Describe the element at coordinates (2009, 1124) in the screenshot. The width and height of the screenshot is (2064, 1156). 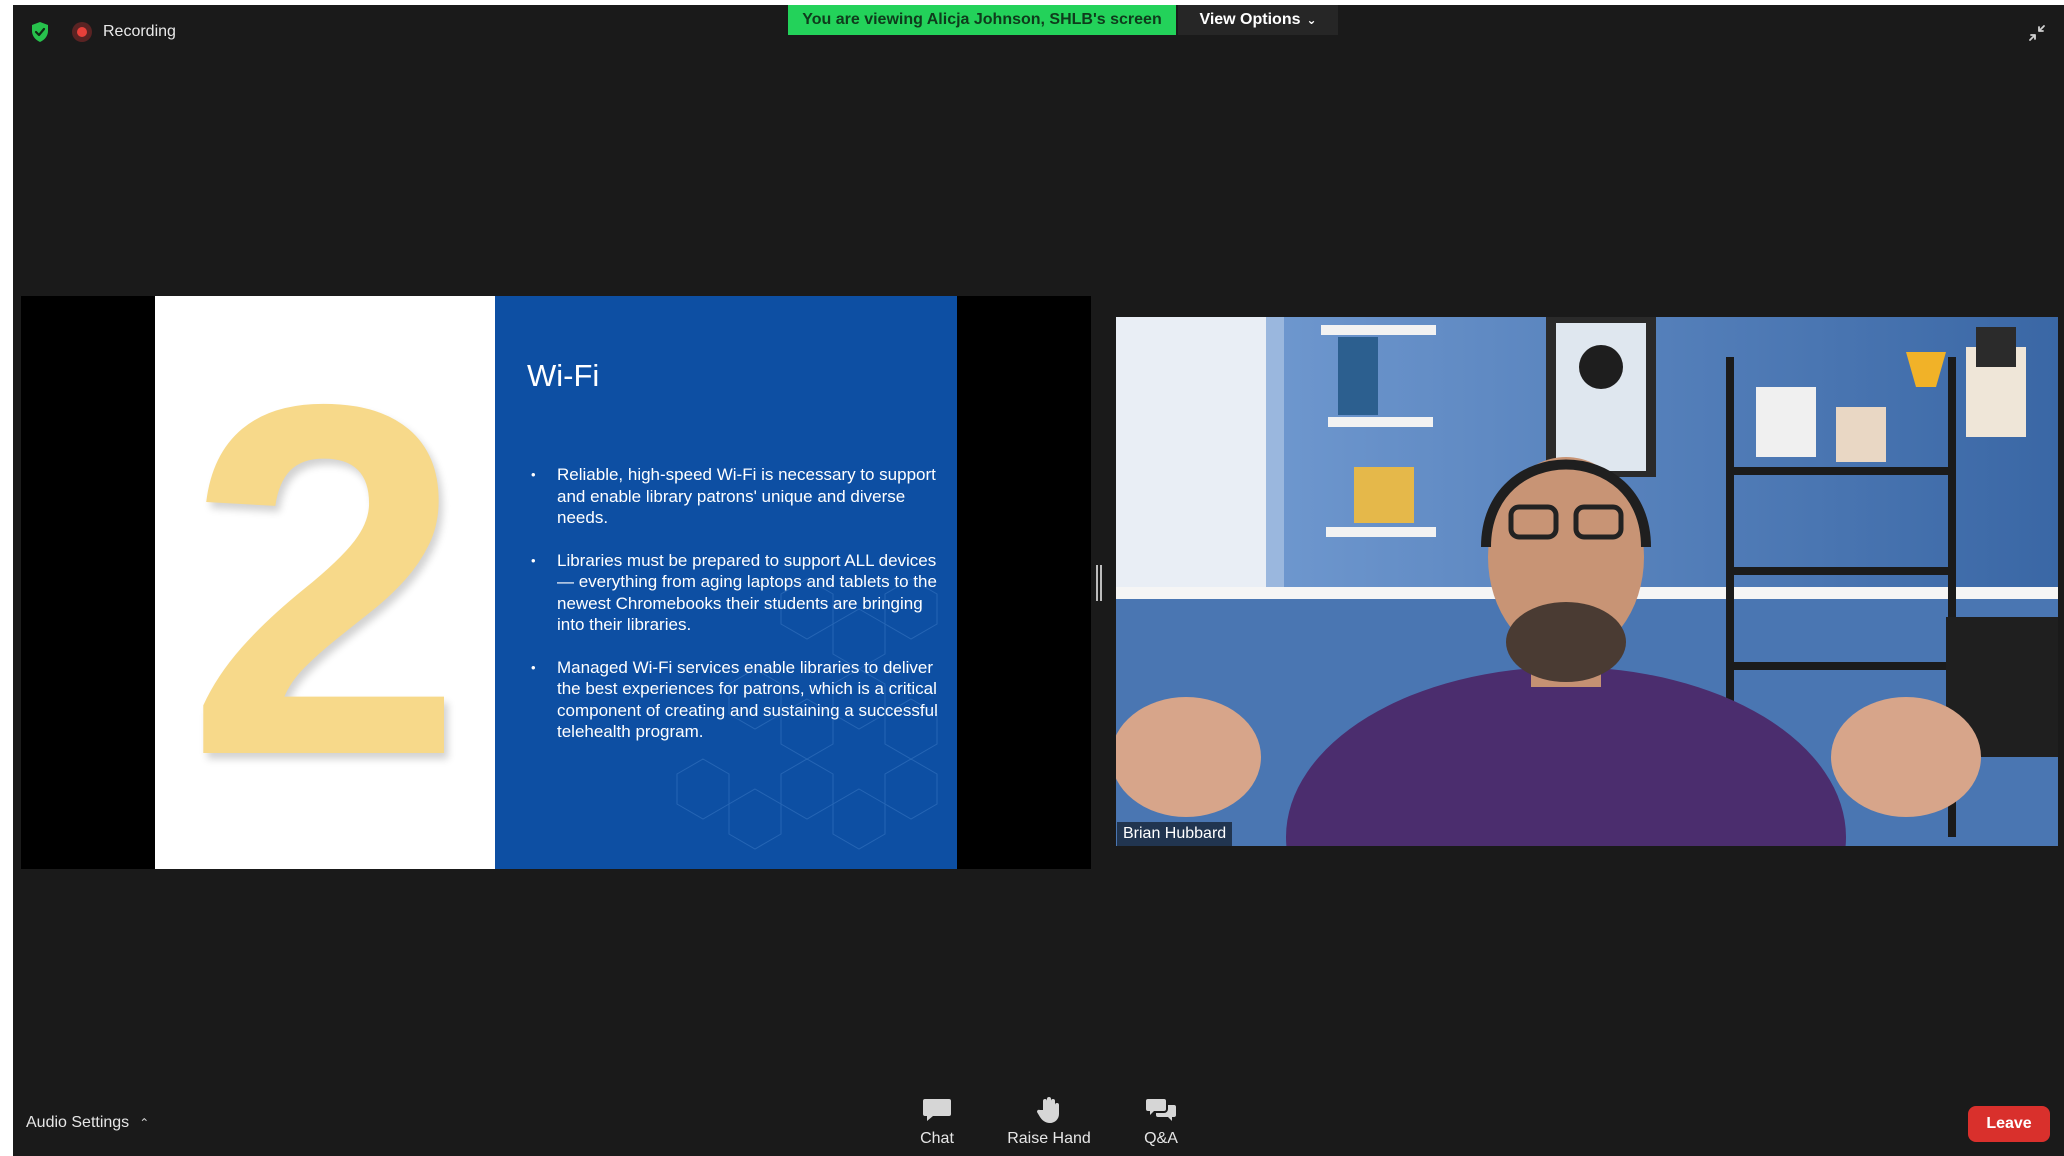
I see `leave-button: Leave` at that location.